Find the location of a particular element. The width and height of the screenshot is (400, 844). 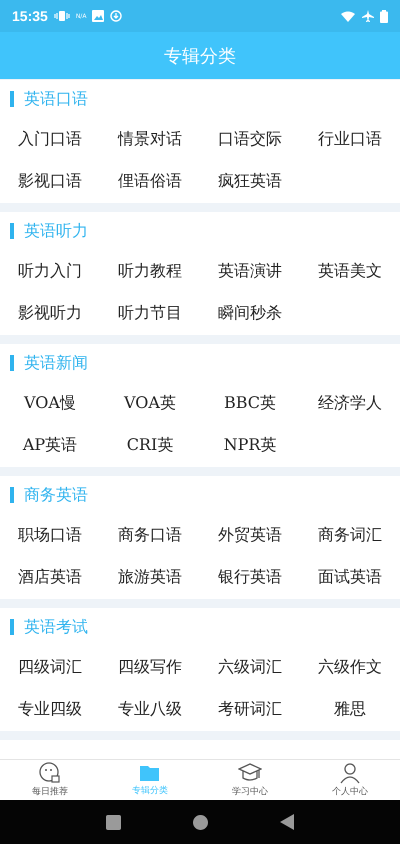

recents-button is located at coordinates (113, 822).